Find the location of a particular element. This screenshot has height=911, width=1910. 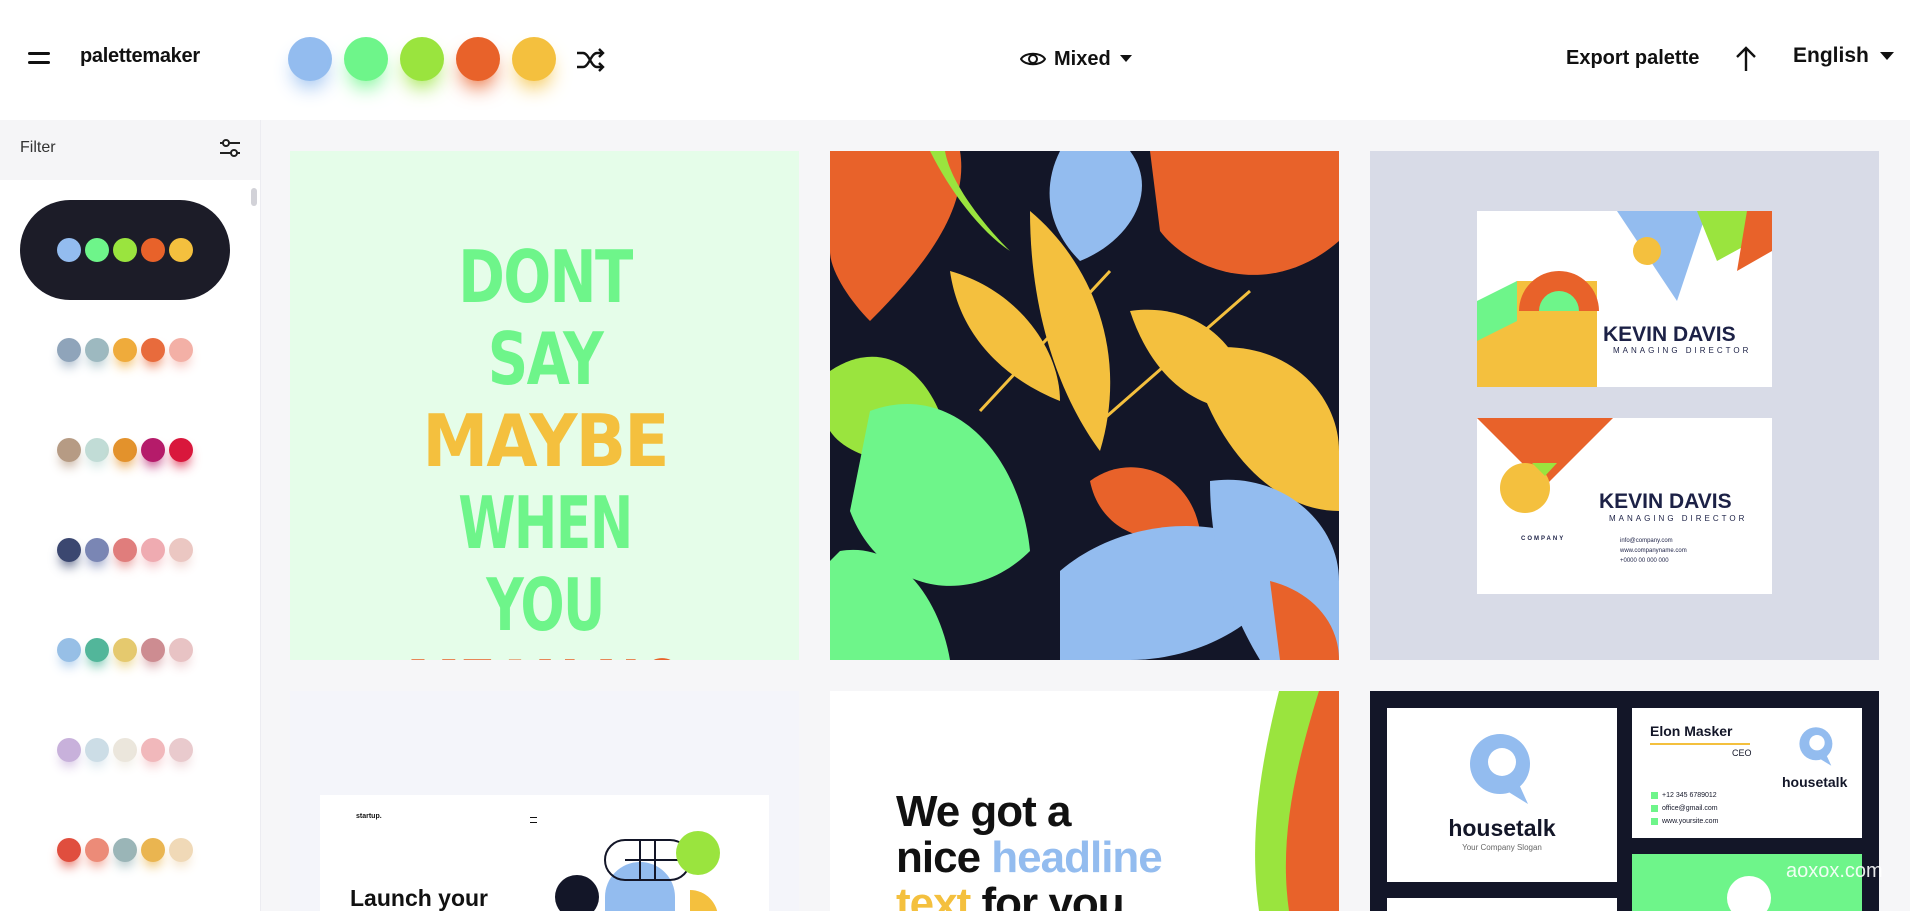

palette-swatch-lime is located at coordinates (422, 59).